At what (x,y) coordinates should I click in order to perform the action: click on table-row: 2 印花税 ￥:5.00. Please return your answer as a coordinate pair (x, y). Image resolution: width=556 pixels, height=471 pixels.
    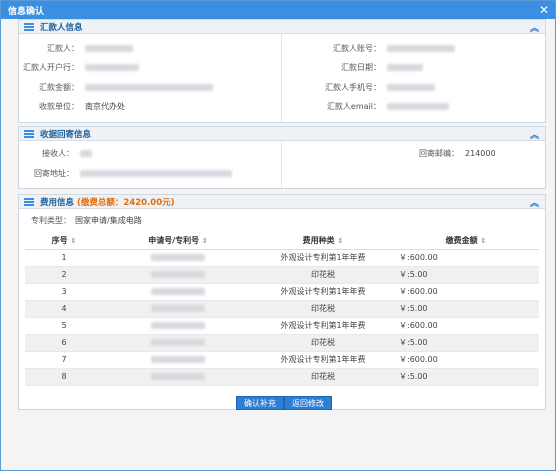
    Looking at the image, I should click on (282, 275).